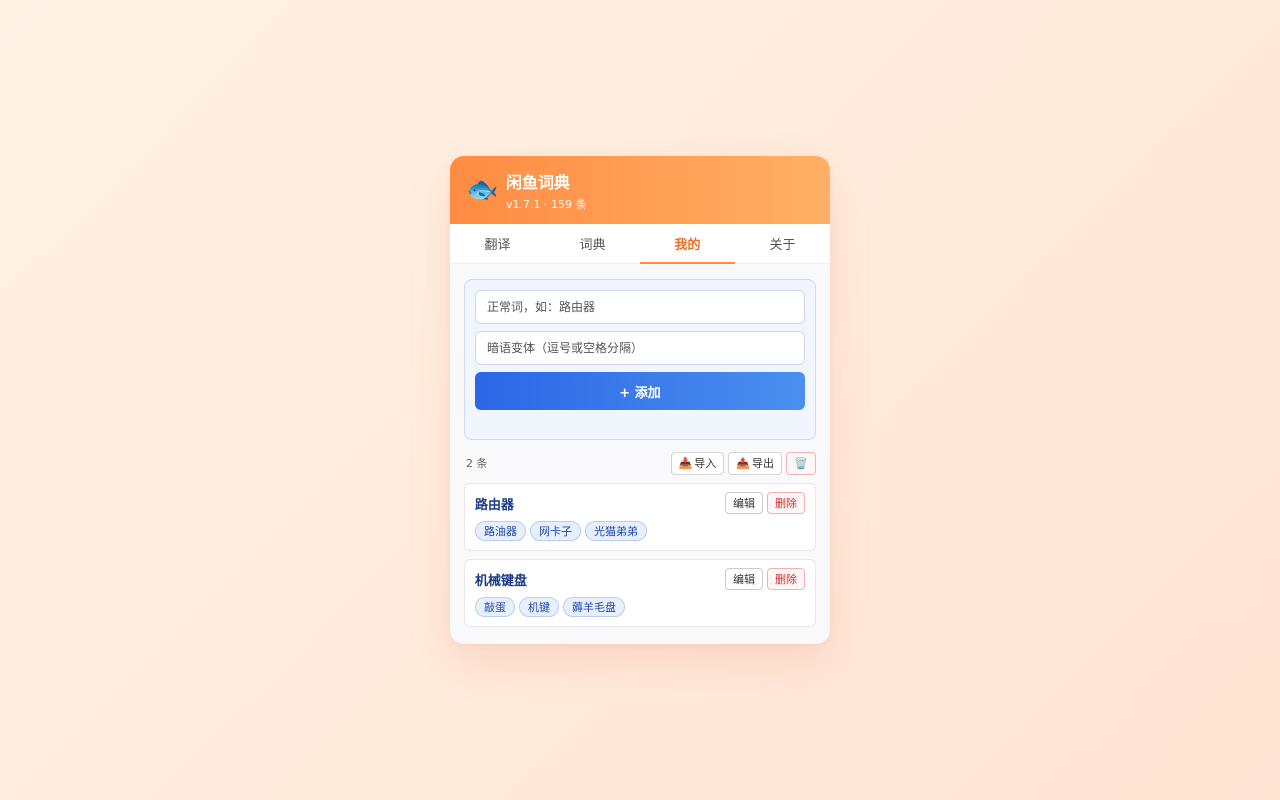 The height and width of the screenshot is (800, 1280). What do you see at coordinates (640, 607) in the screenshot?
I see `variant-tags: 敲蛋 机键 薅羊毛盘` at bounding box center [640, 607].